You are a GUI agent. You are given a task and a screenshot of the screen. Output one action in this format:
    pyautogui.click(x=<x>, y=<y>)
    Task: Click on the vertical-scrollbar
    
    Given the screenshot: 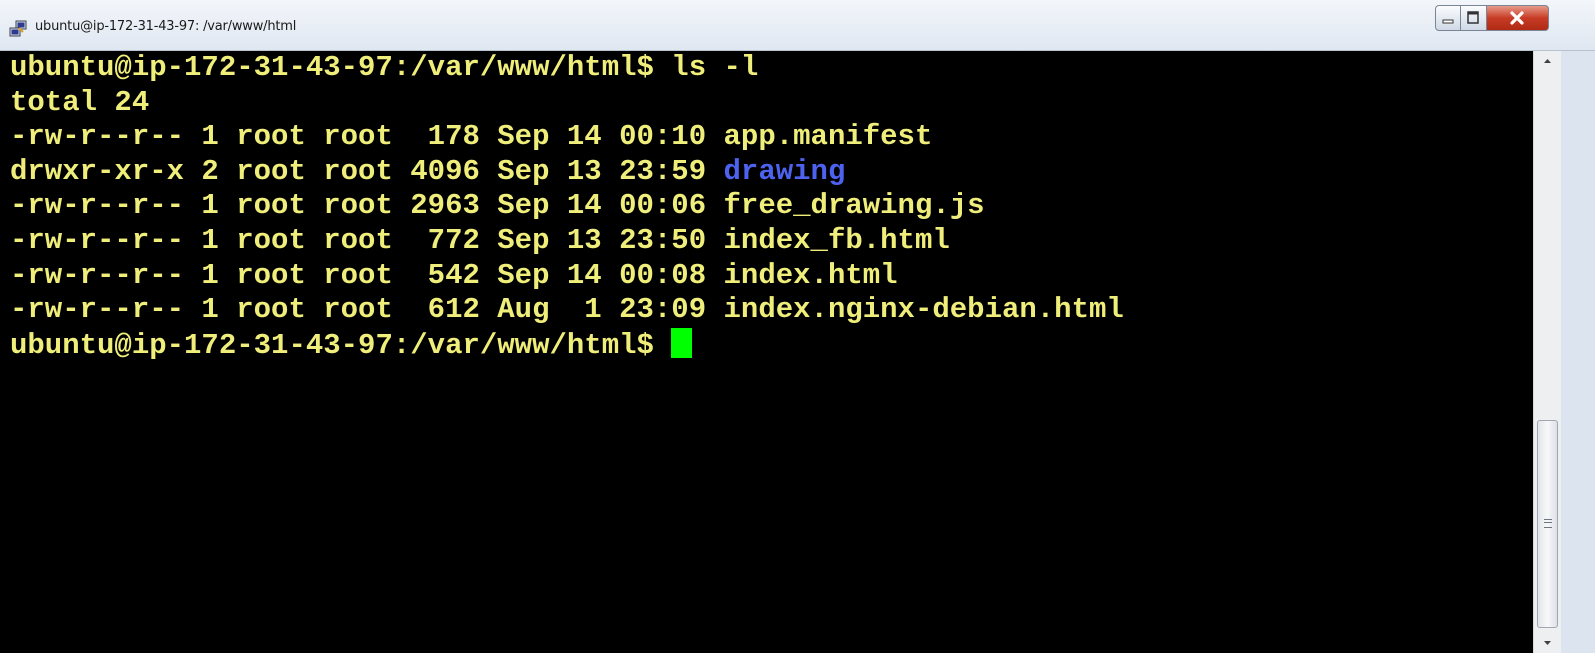 What is the action you would take?
    pyautogui.click(x=1547, y=352)
    